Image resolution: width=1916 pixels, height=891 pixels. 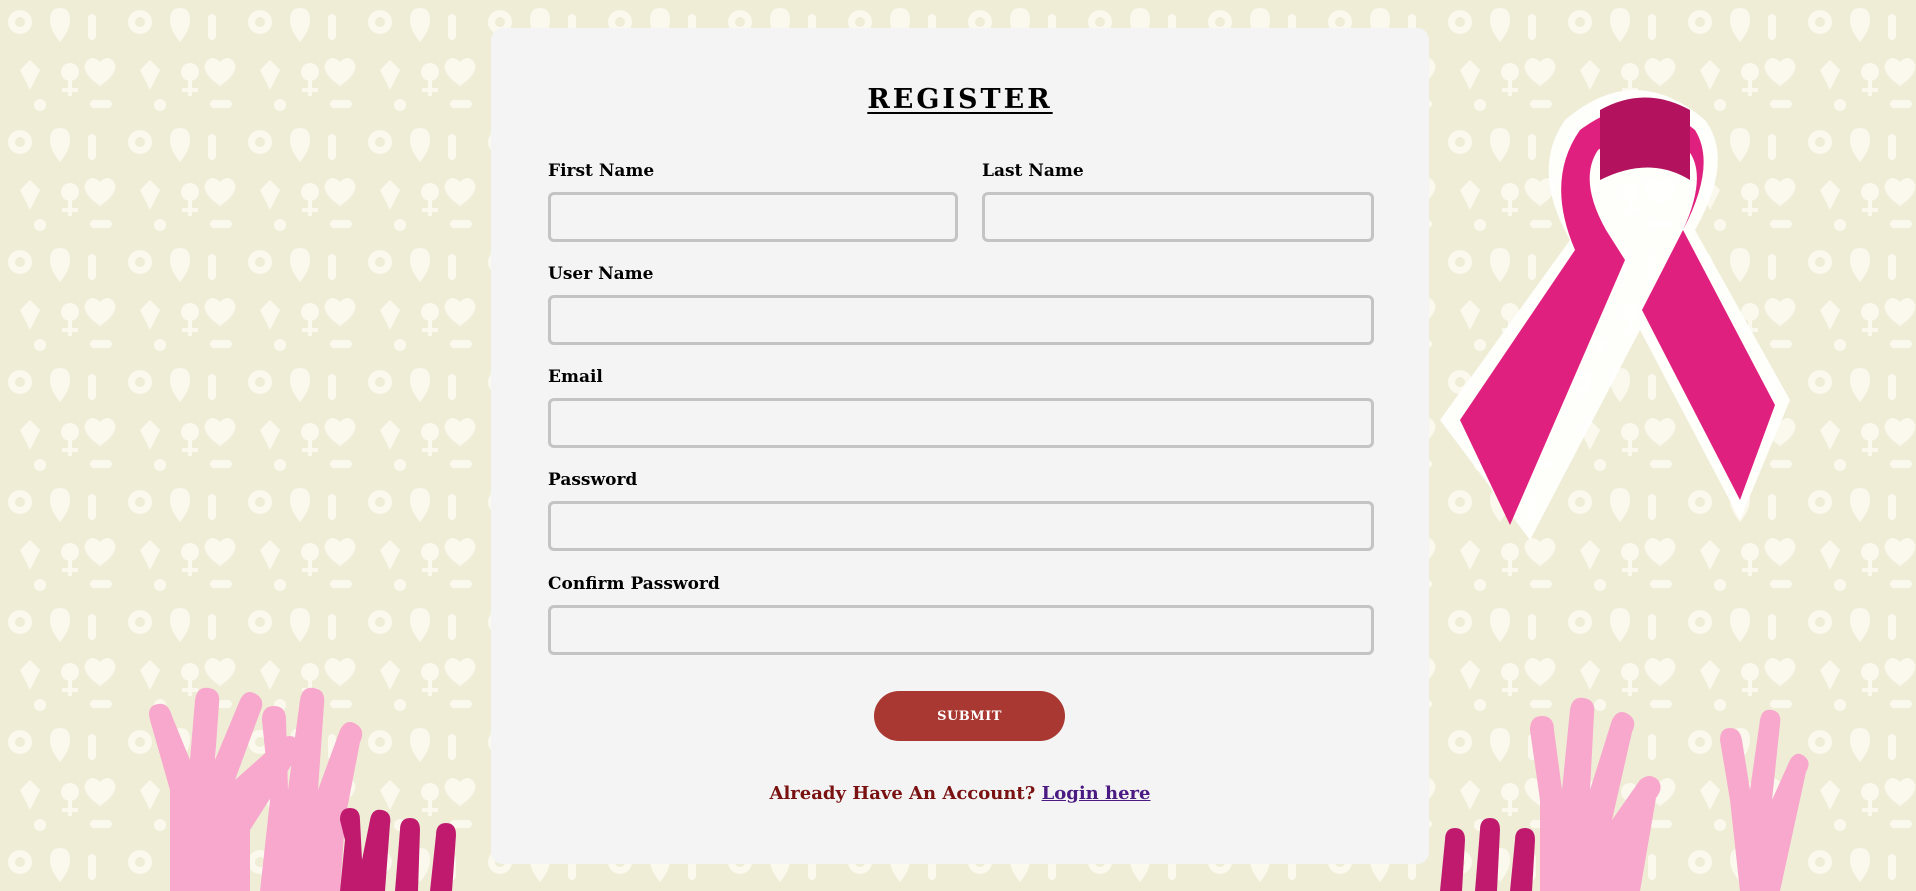 I want to click on login-link: Login here, so click(x=1096, y=793).